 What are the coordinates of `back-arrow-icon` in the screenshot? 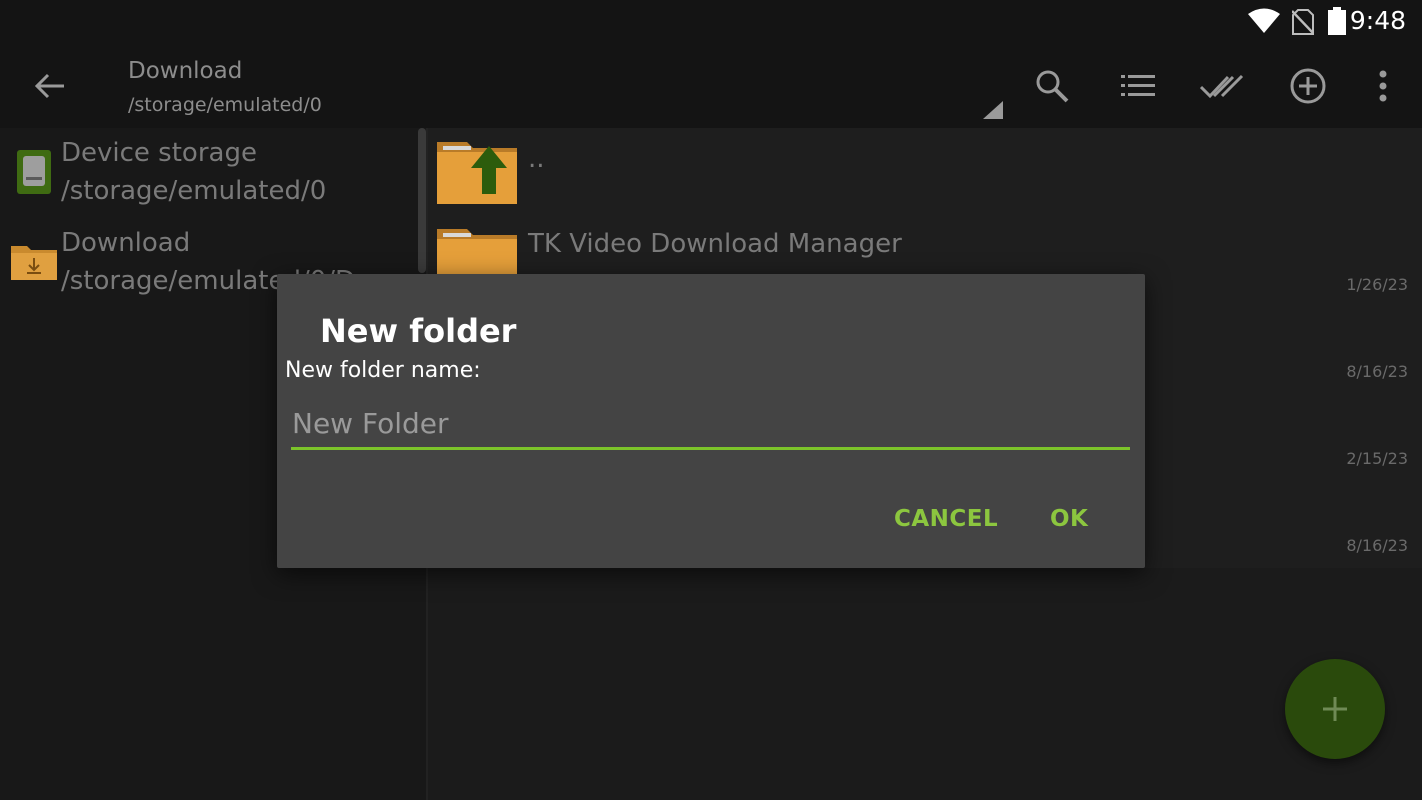 It's located at (49, 86).